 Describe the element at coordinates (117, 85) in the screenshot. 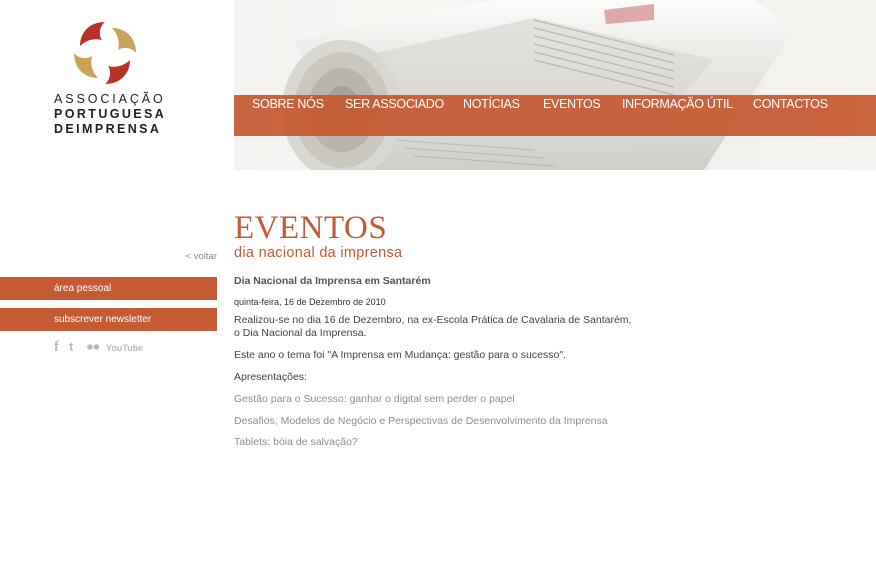

I see `site-logo: ASSOCIAÇÃO PORTUGUESA DEIMPRENSA` at that location.